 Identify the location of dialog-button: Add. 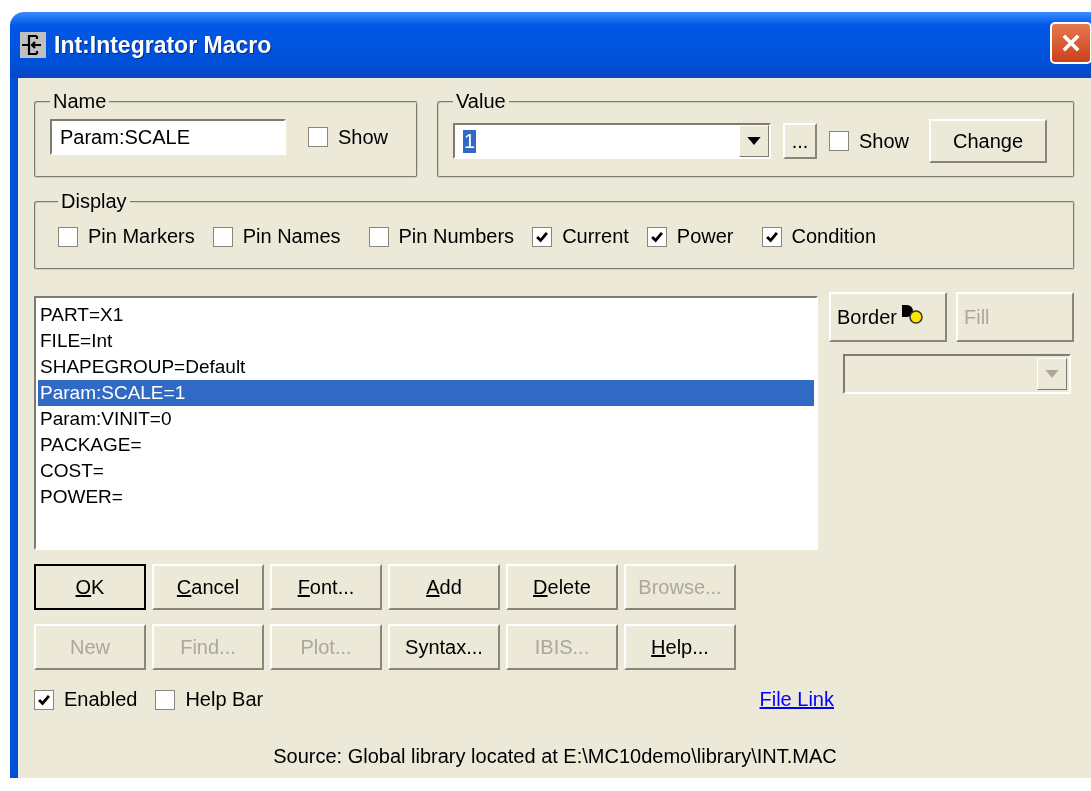
(444, 587).